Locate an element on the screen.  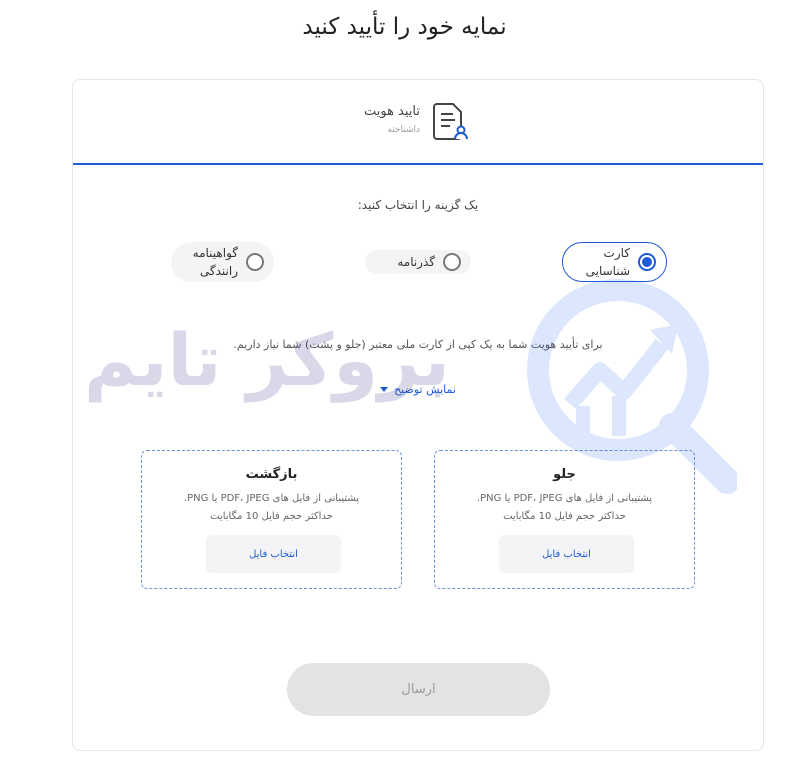
option-passport: گذرنامه is located at coordinates (418, 262).